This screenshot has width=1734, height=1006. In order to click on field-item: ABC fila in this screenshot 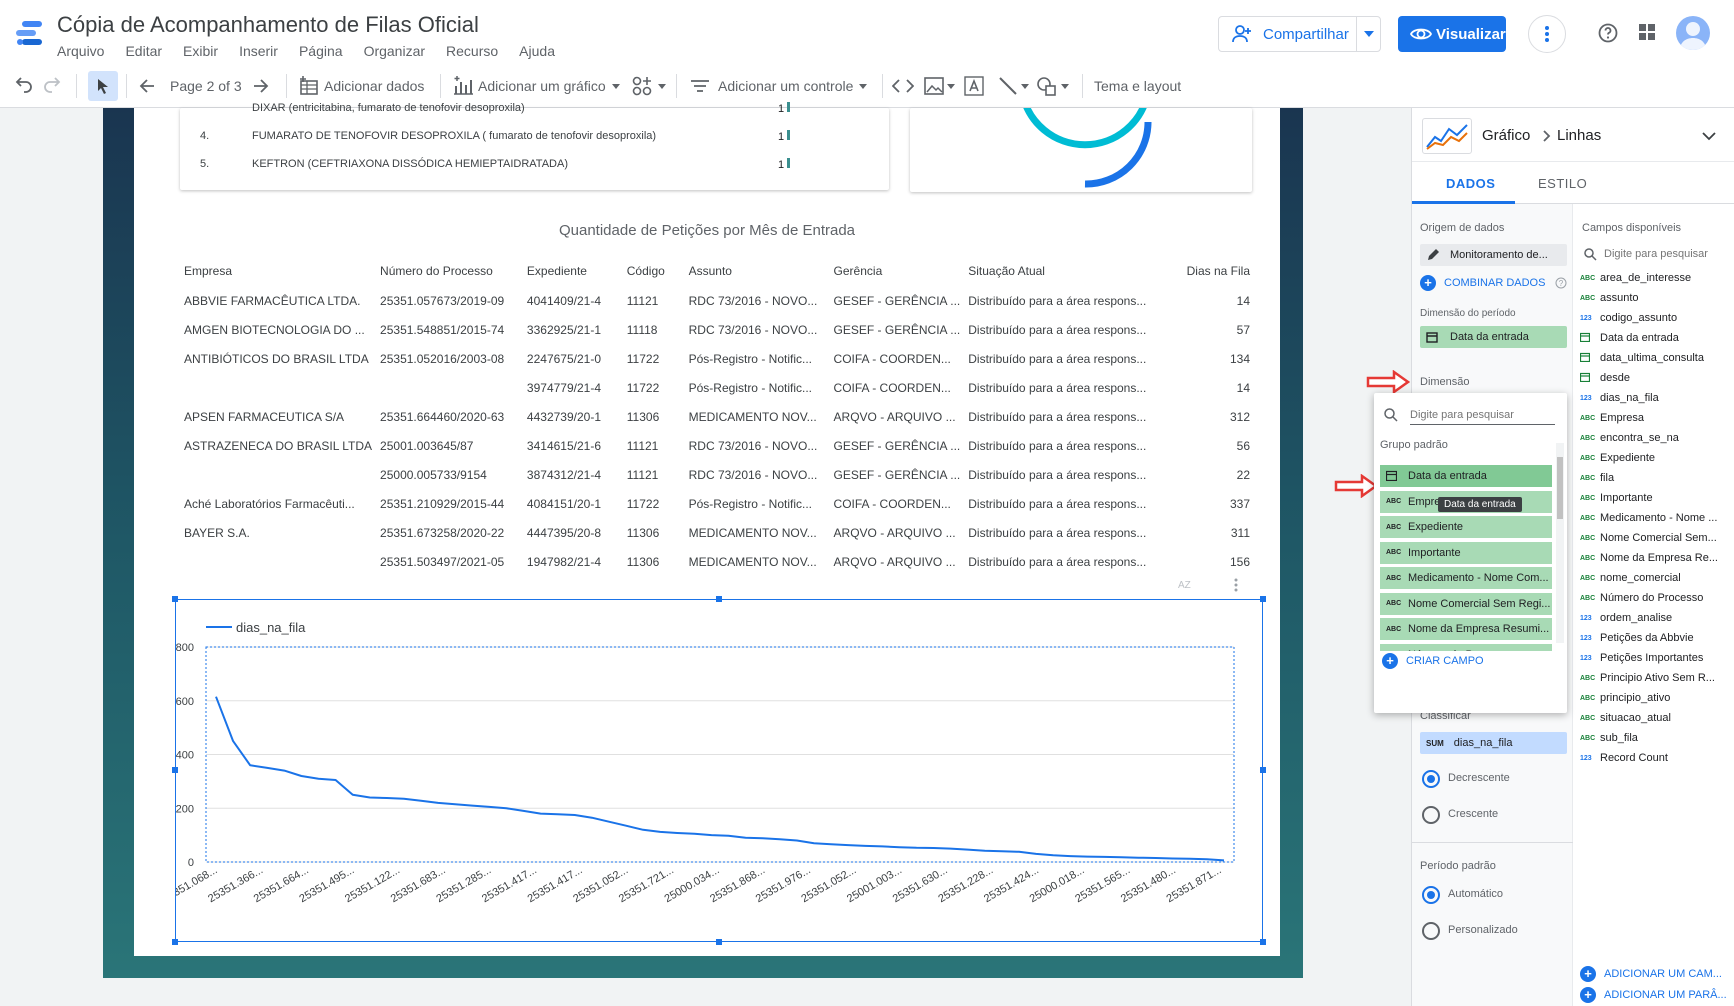, I will do `click(1597, 478)`.